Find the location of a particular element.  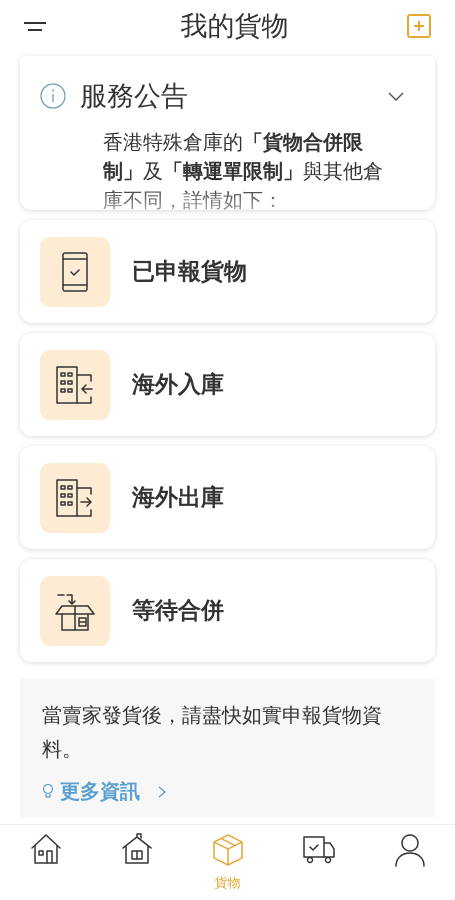

house-icon is located at coordinates (46, 849).